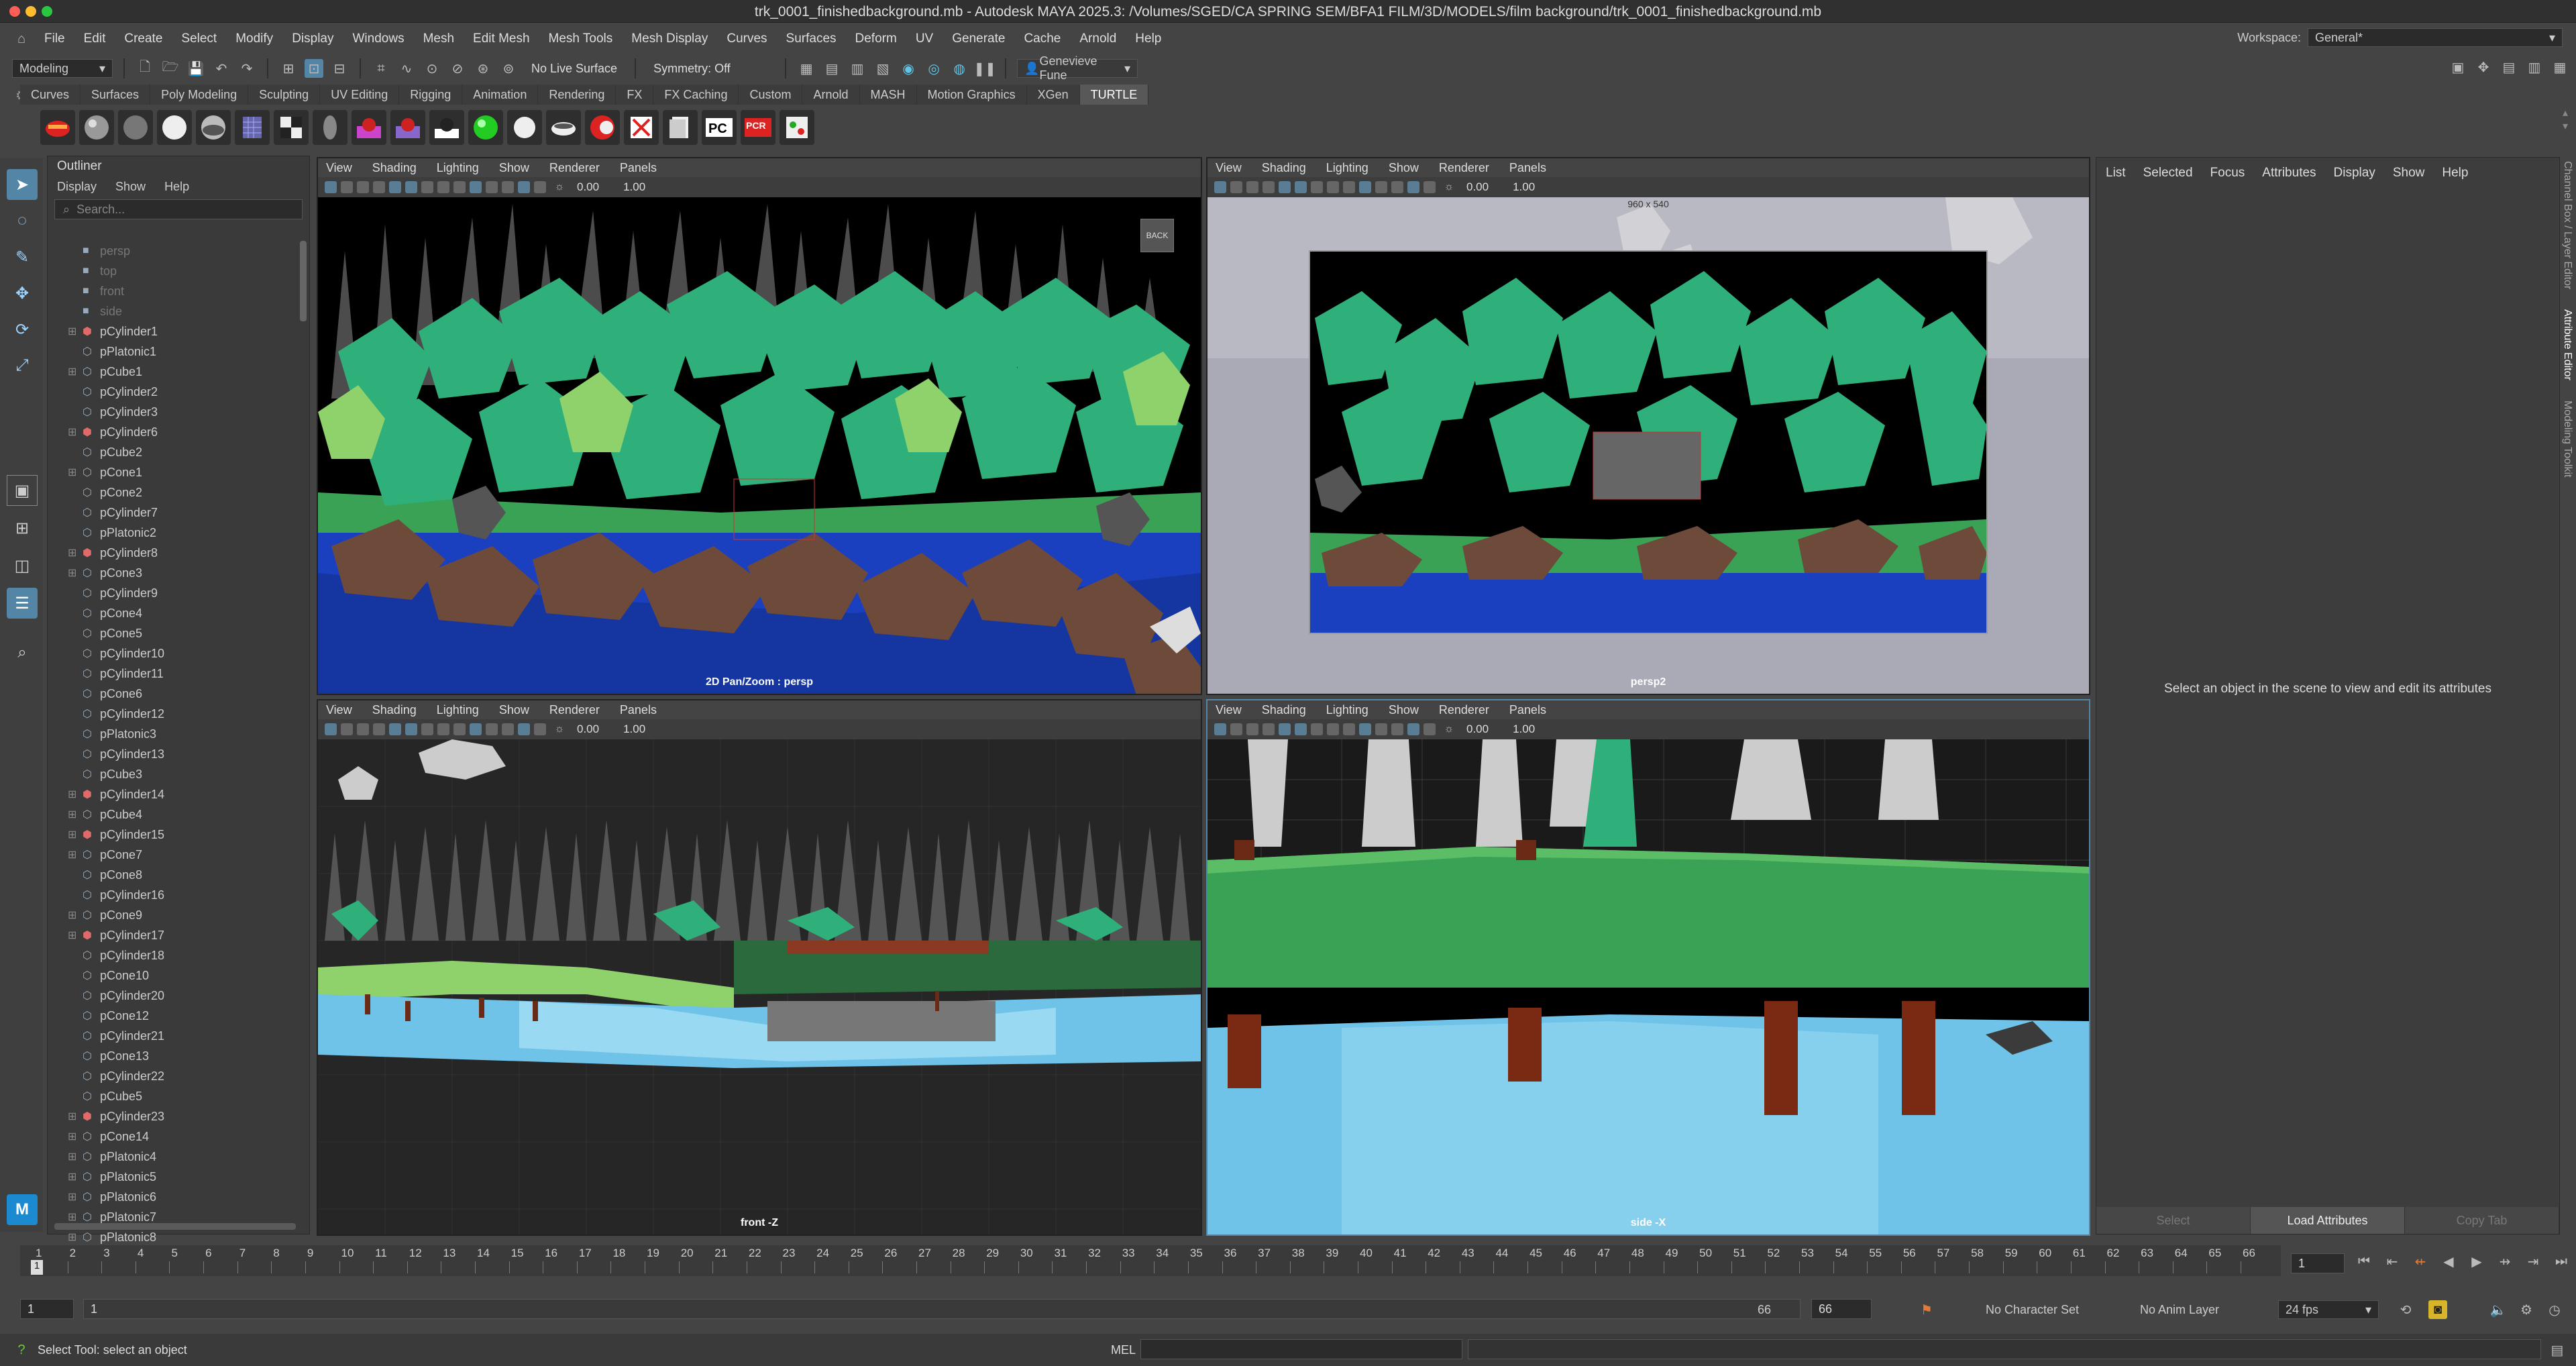 The height and width of the screenshot is (1366, 2576). Describe the element at coordinates (882, 69) in the screenshot. I see `render-settings-icon: ▧` at that location.